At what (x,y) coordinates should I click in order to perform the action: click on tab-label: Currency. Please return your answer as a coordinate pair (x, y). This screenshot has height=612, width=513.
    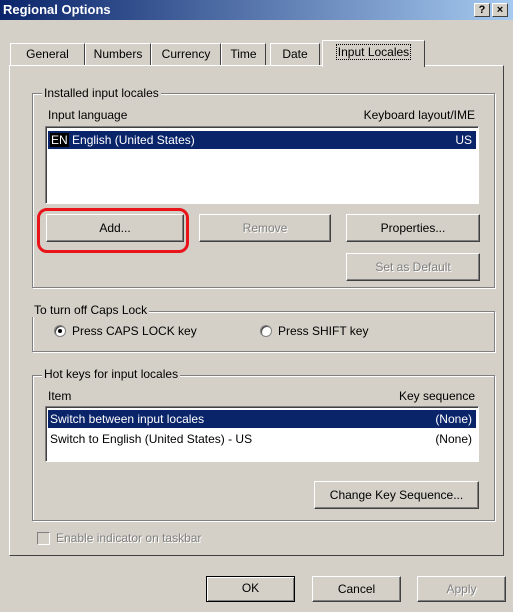
    Looking at the image, I should click on (186, 54).